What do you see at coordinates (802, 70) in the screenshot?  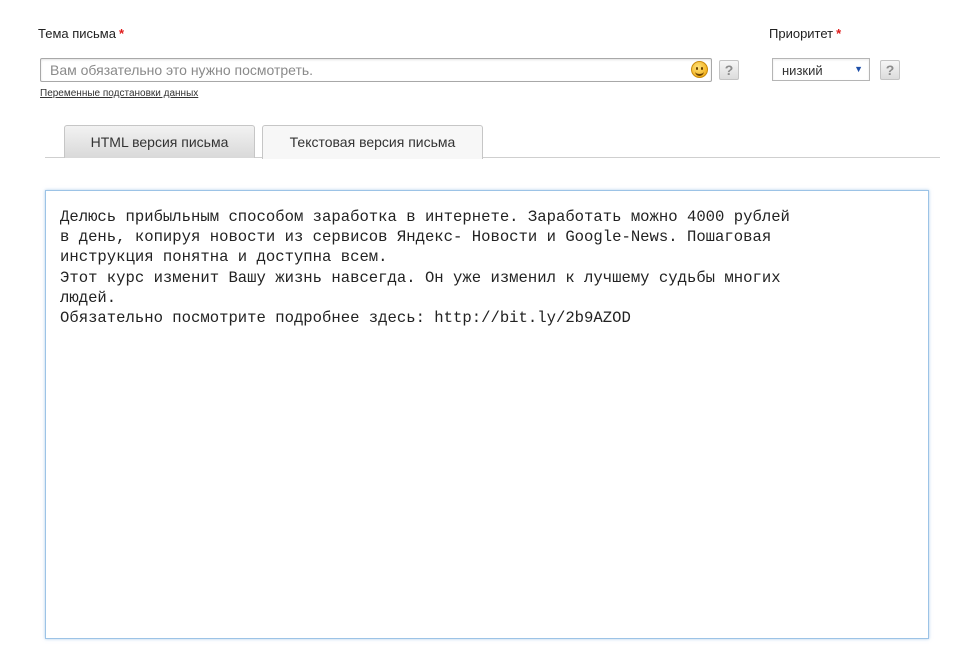 I see `priority-selected-value: низкий` at bounding box center [802, 70].